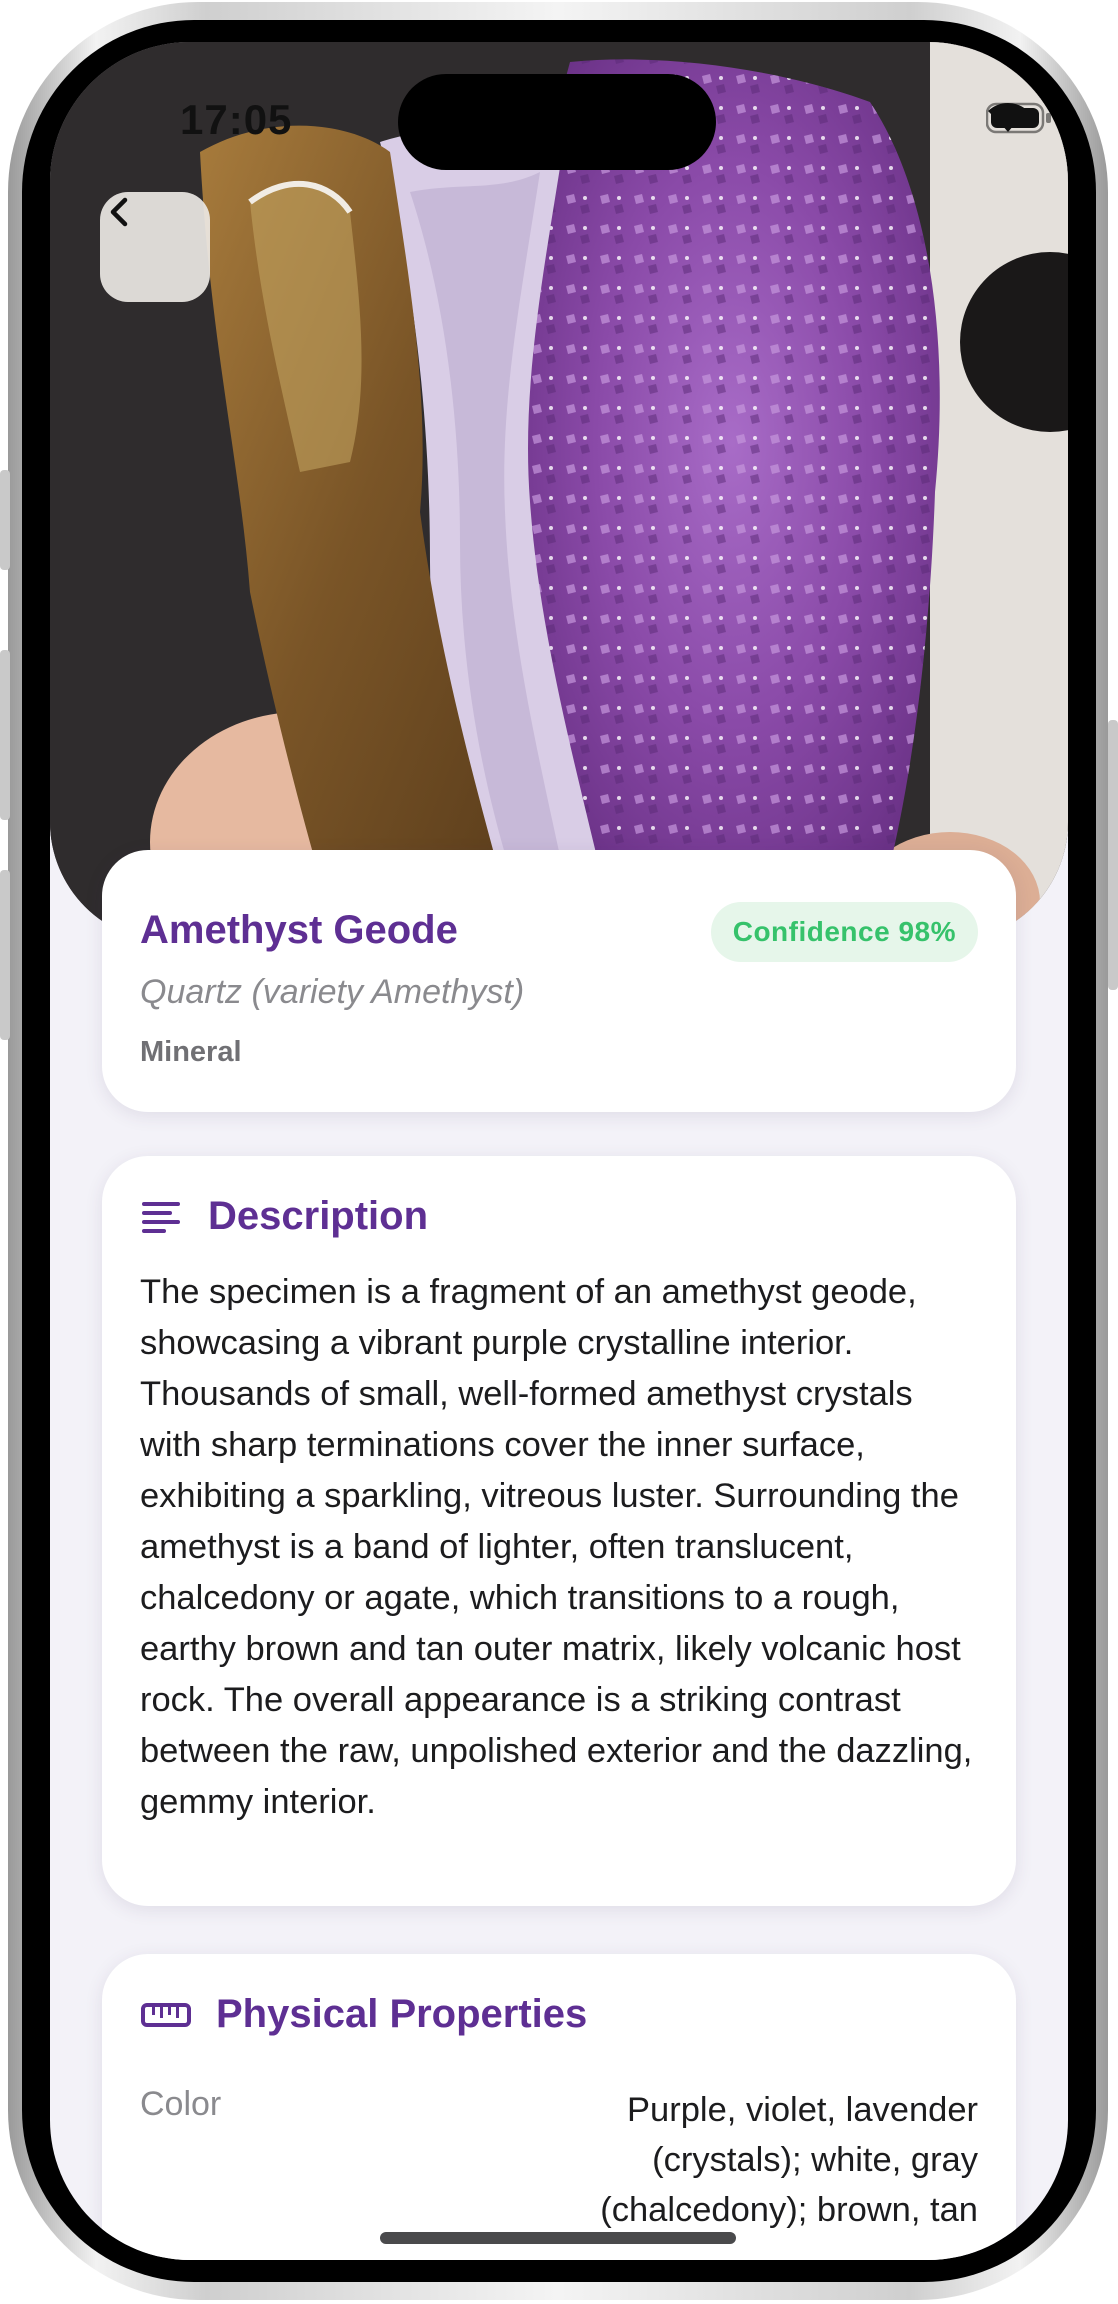 This screenshot has width=1118, height=2304. What do you see at coordinates (558, 2238) in the screenshot?
I see `home-indicator` at bounding box center [558, 2238].